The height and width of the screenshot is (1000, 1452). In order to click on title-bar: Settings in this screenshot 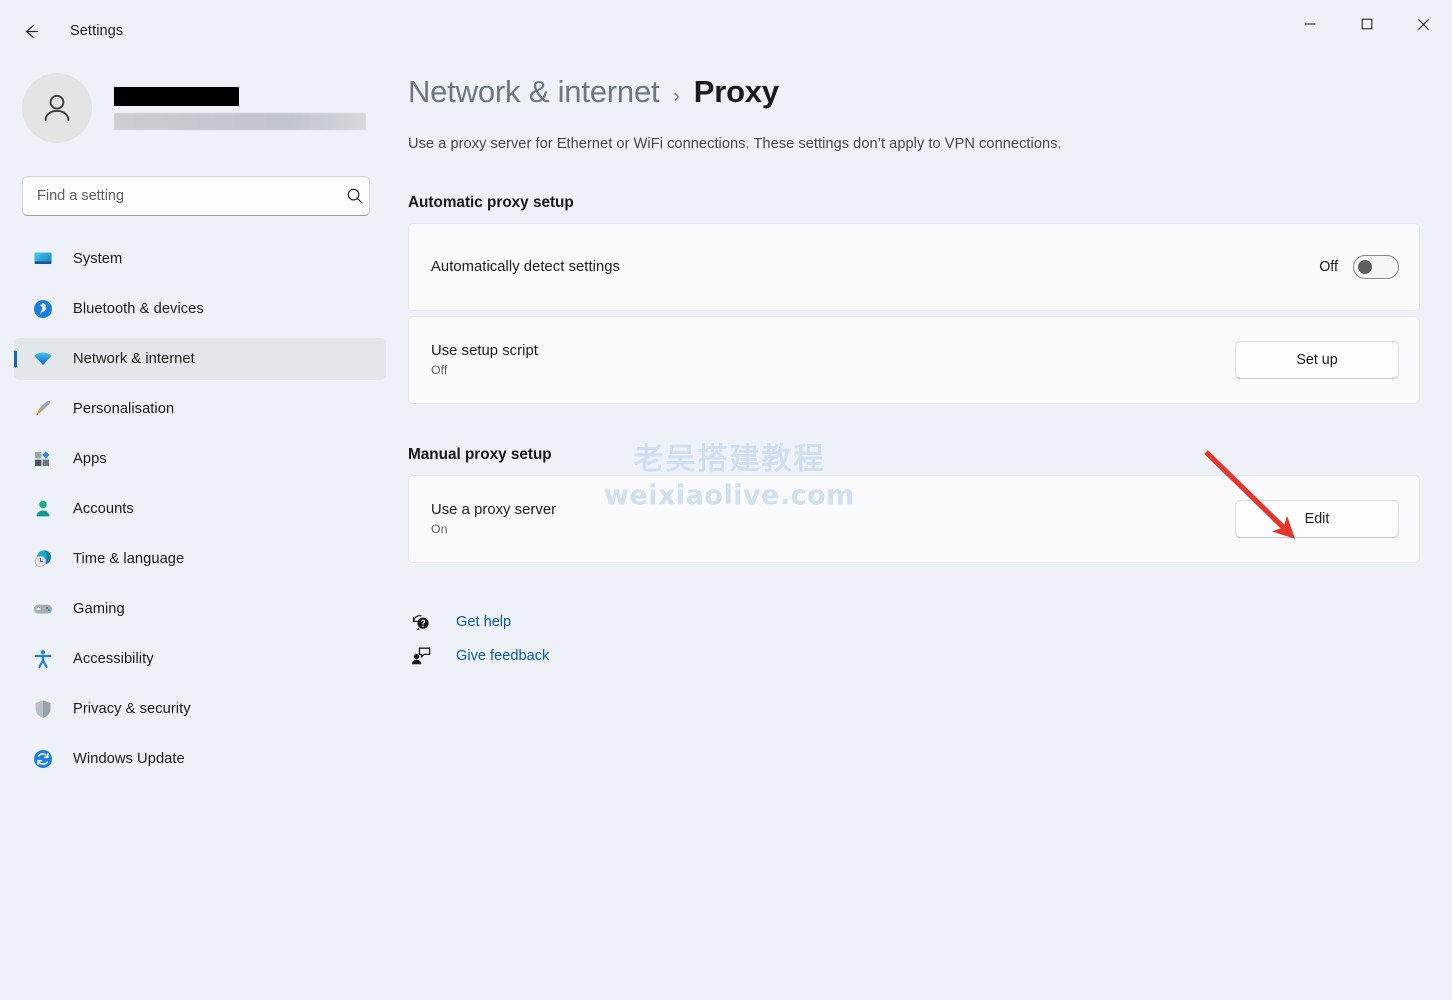, I will do `click(726, 31)`.